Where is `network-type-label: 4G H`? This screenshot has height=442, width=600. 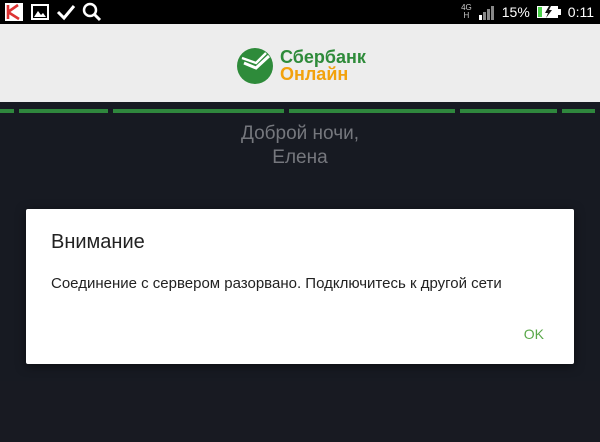
network-type-label: 4G H is located at coordinates (466, 11).